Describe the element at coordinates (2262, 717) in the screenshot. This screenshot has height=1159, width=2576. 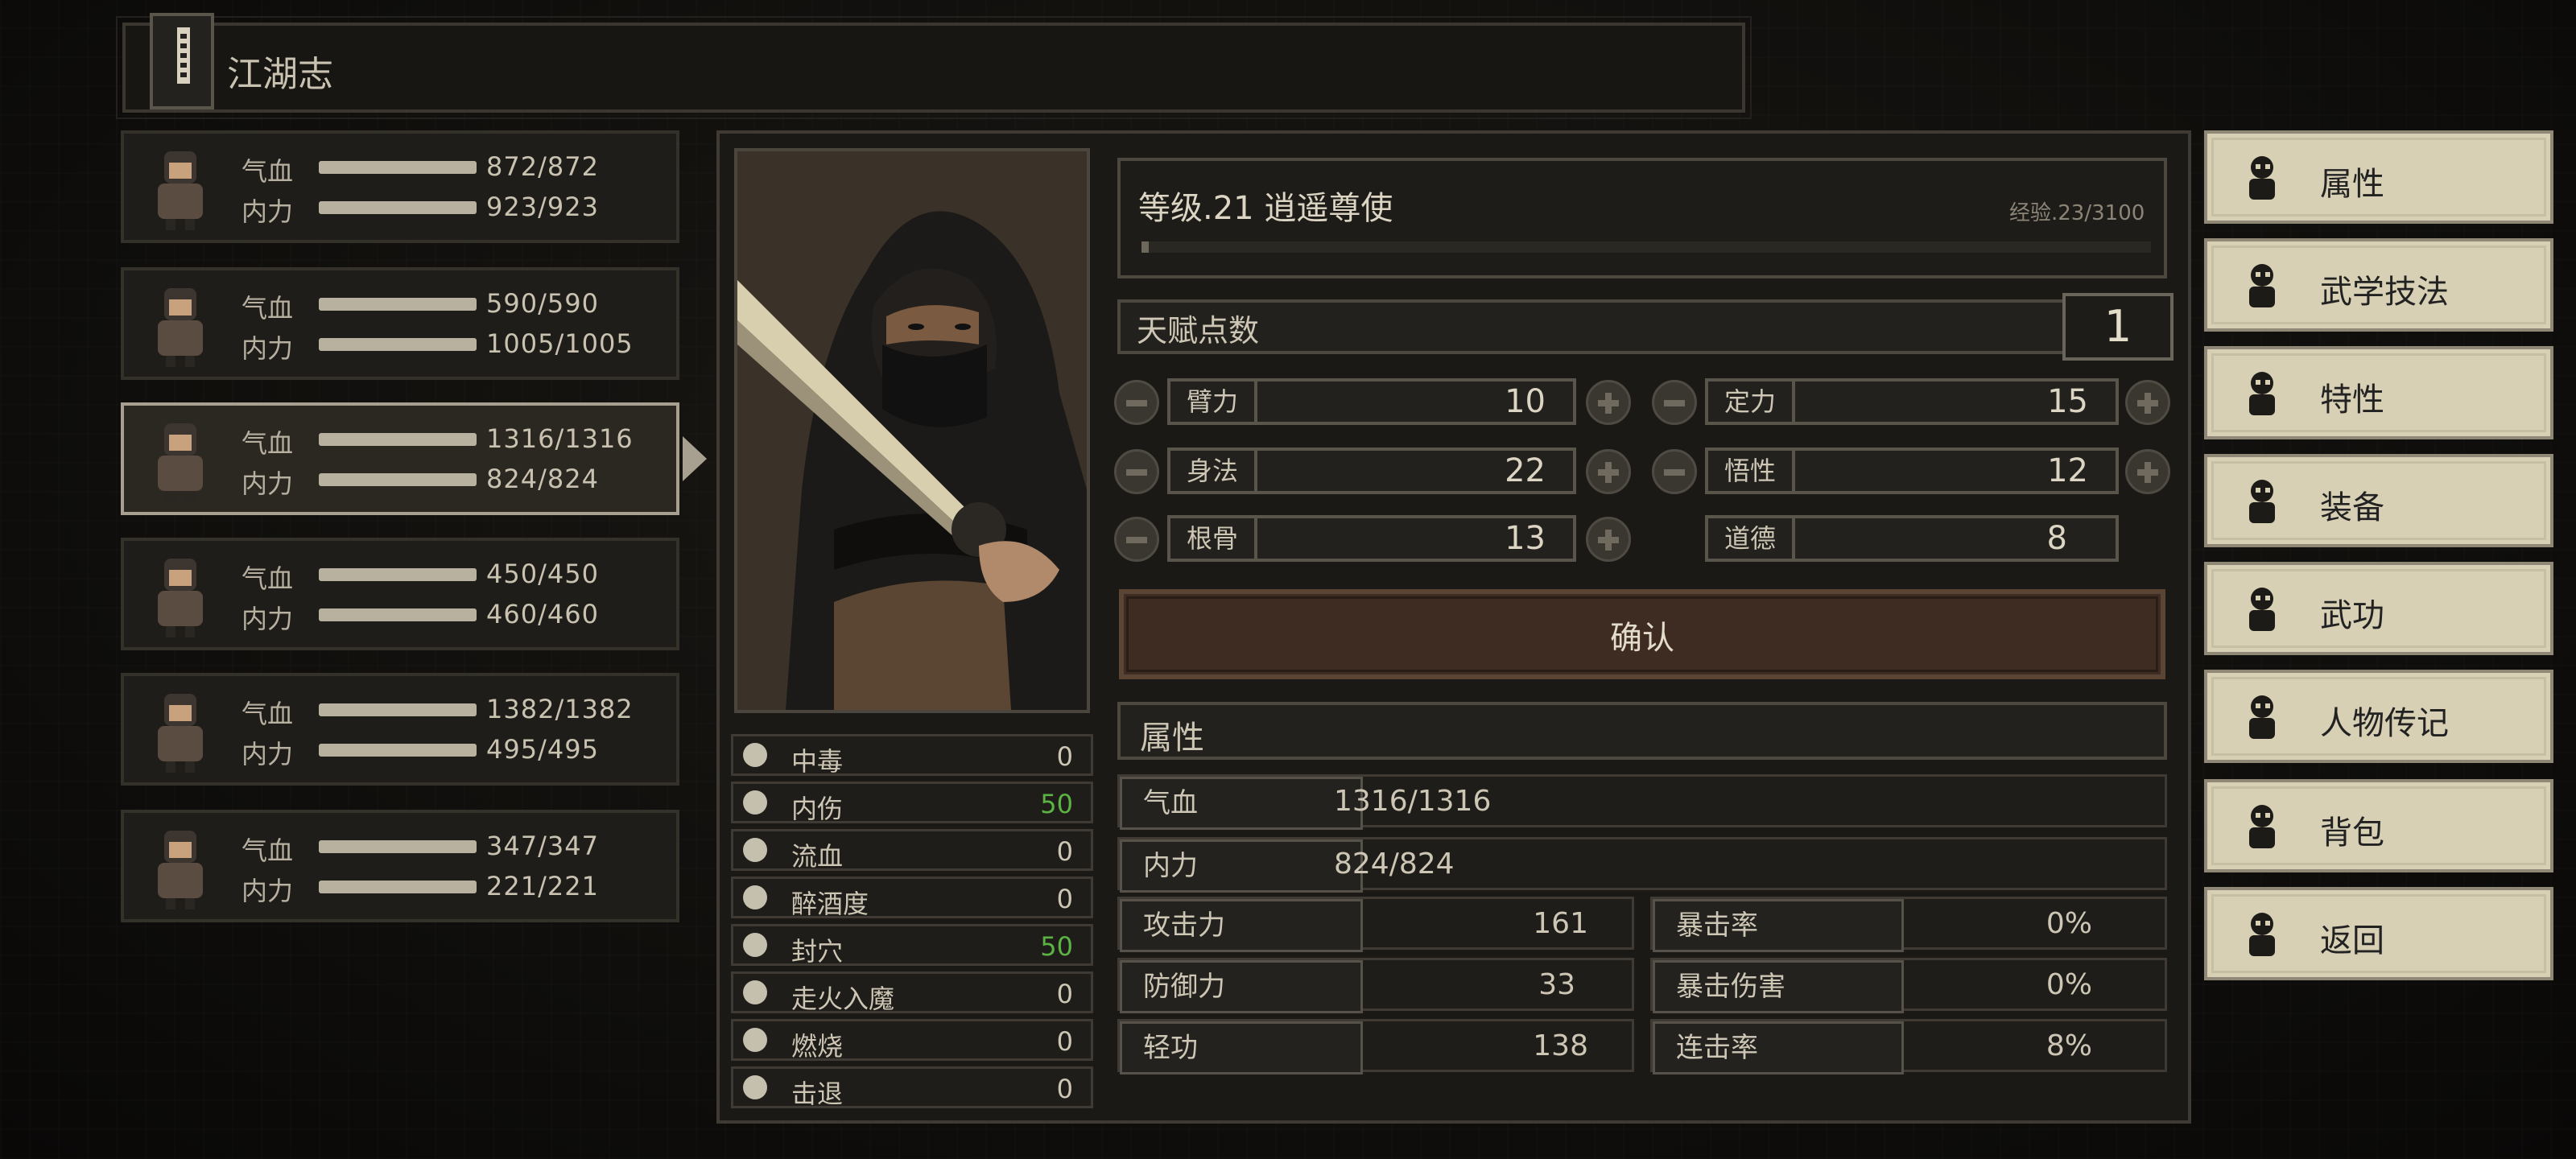
I see `scroll-icon` at that location.